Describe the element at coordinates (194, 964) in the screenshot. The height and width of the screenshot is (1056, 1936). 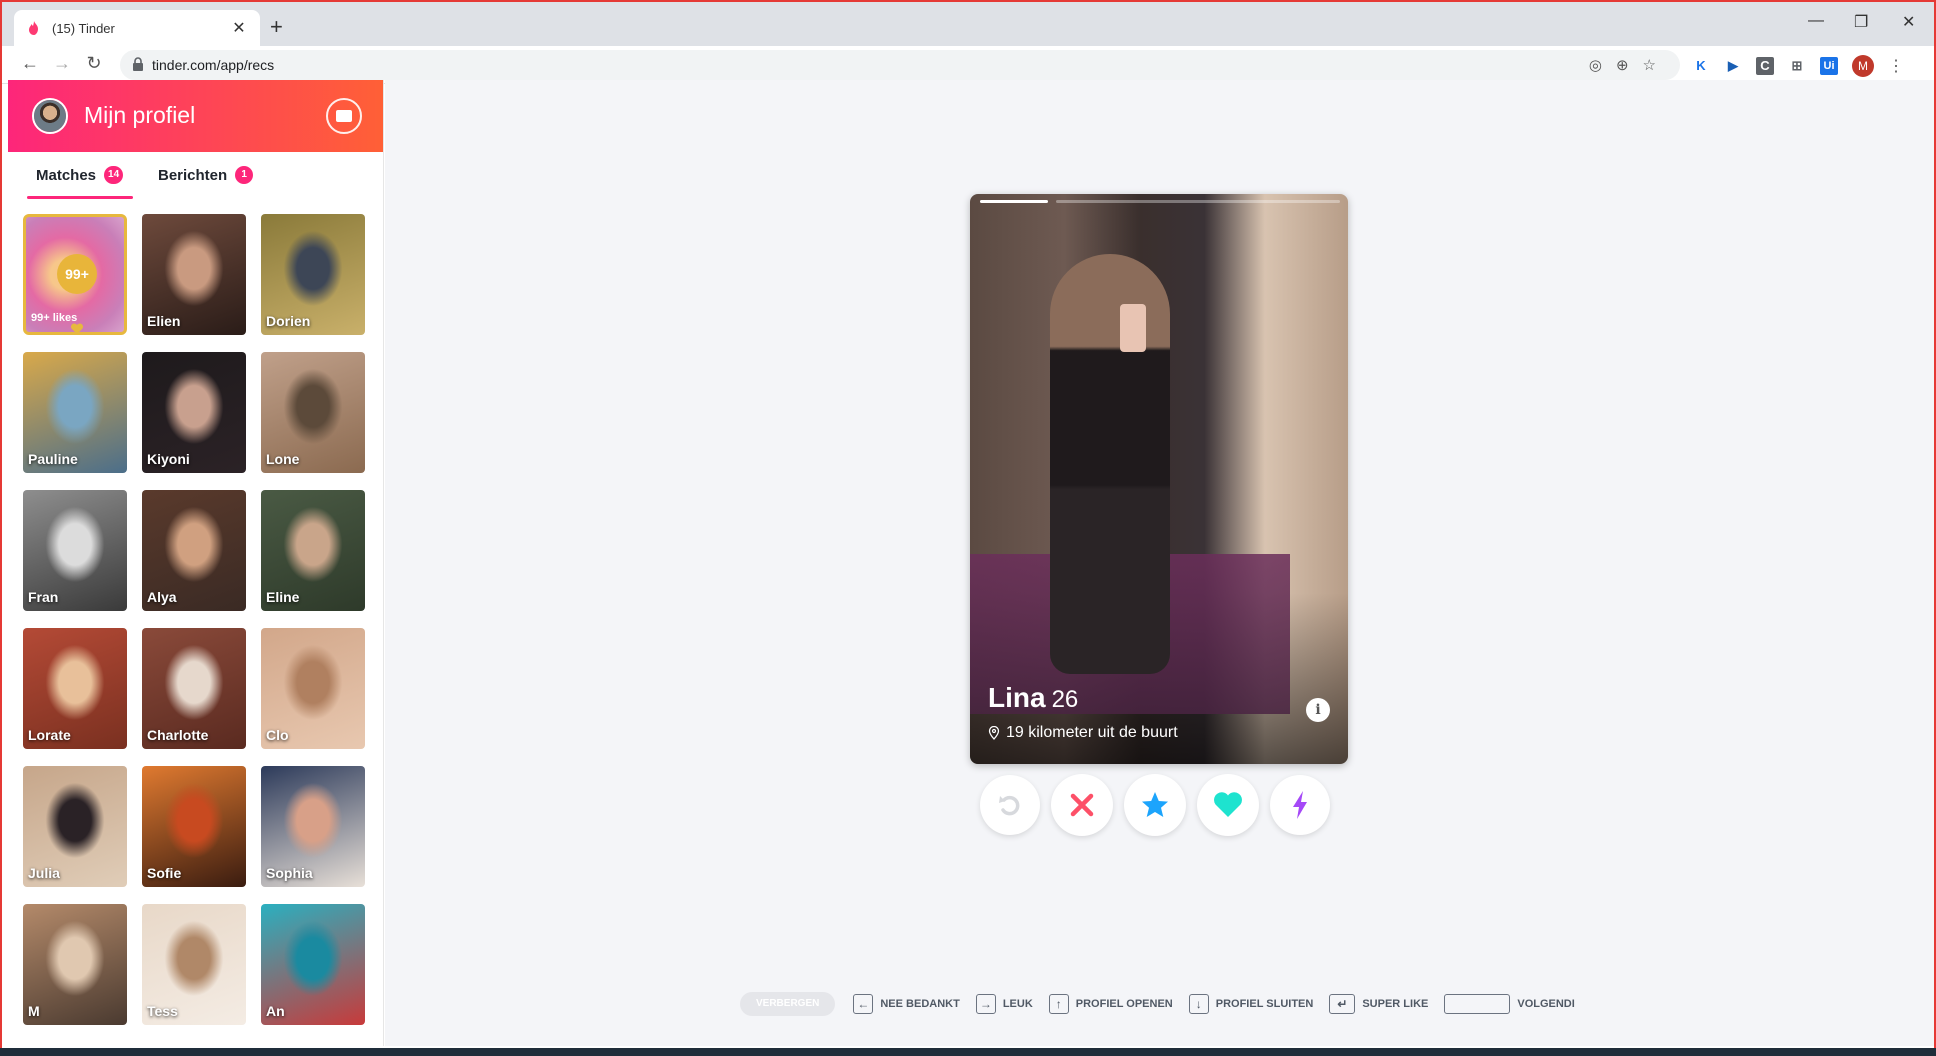
I see `match-card: Tess` at that location.